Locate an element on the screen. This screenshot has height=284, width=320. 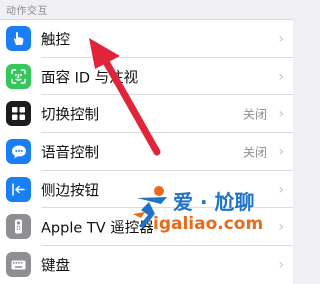
switch-control-icon is located at coordinates (18, 114).